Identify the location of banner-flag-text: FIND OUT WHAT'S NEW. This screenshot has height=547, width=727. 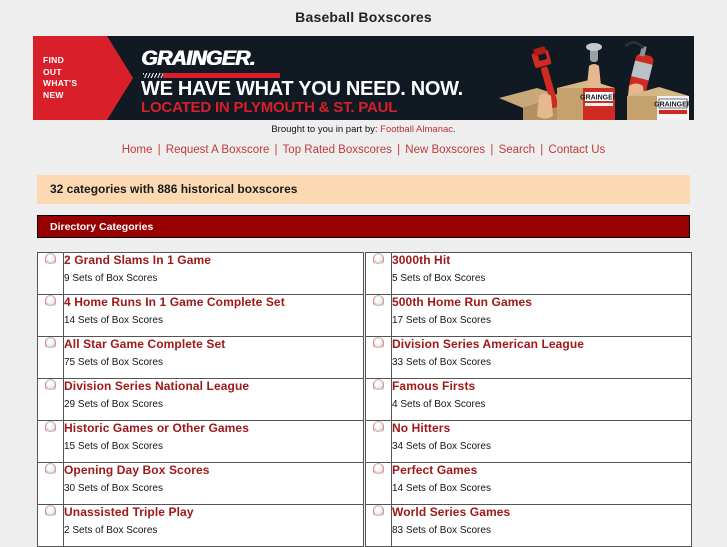
(60, 78).